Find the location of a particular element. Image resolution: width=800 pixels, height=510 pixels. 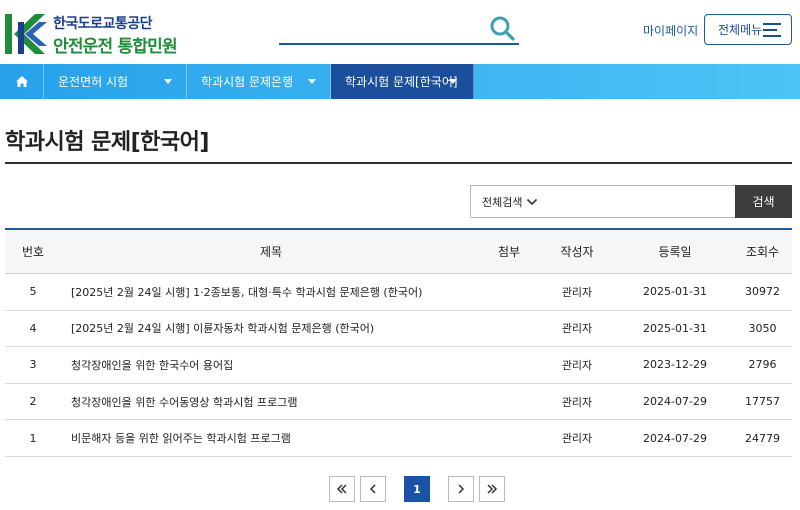

search-button: 검색 is located at coordinates (763, 201).